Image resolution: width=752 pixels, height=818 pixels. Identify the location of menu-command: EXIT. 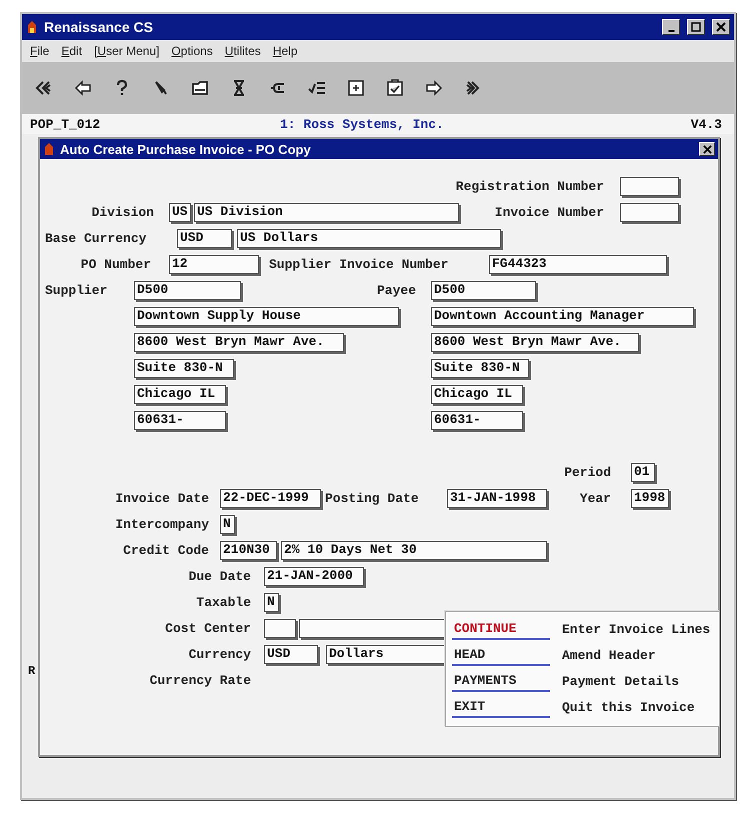
(501, 707).